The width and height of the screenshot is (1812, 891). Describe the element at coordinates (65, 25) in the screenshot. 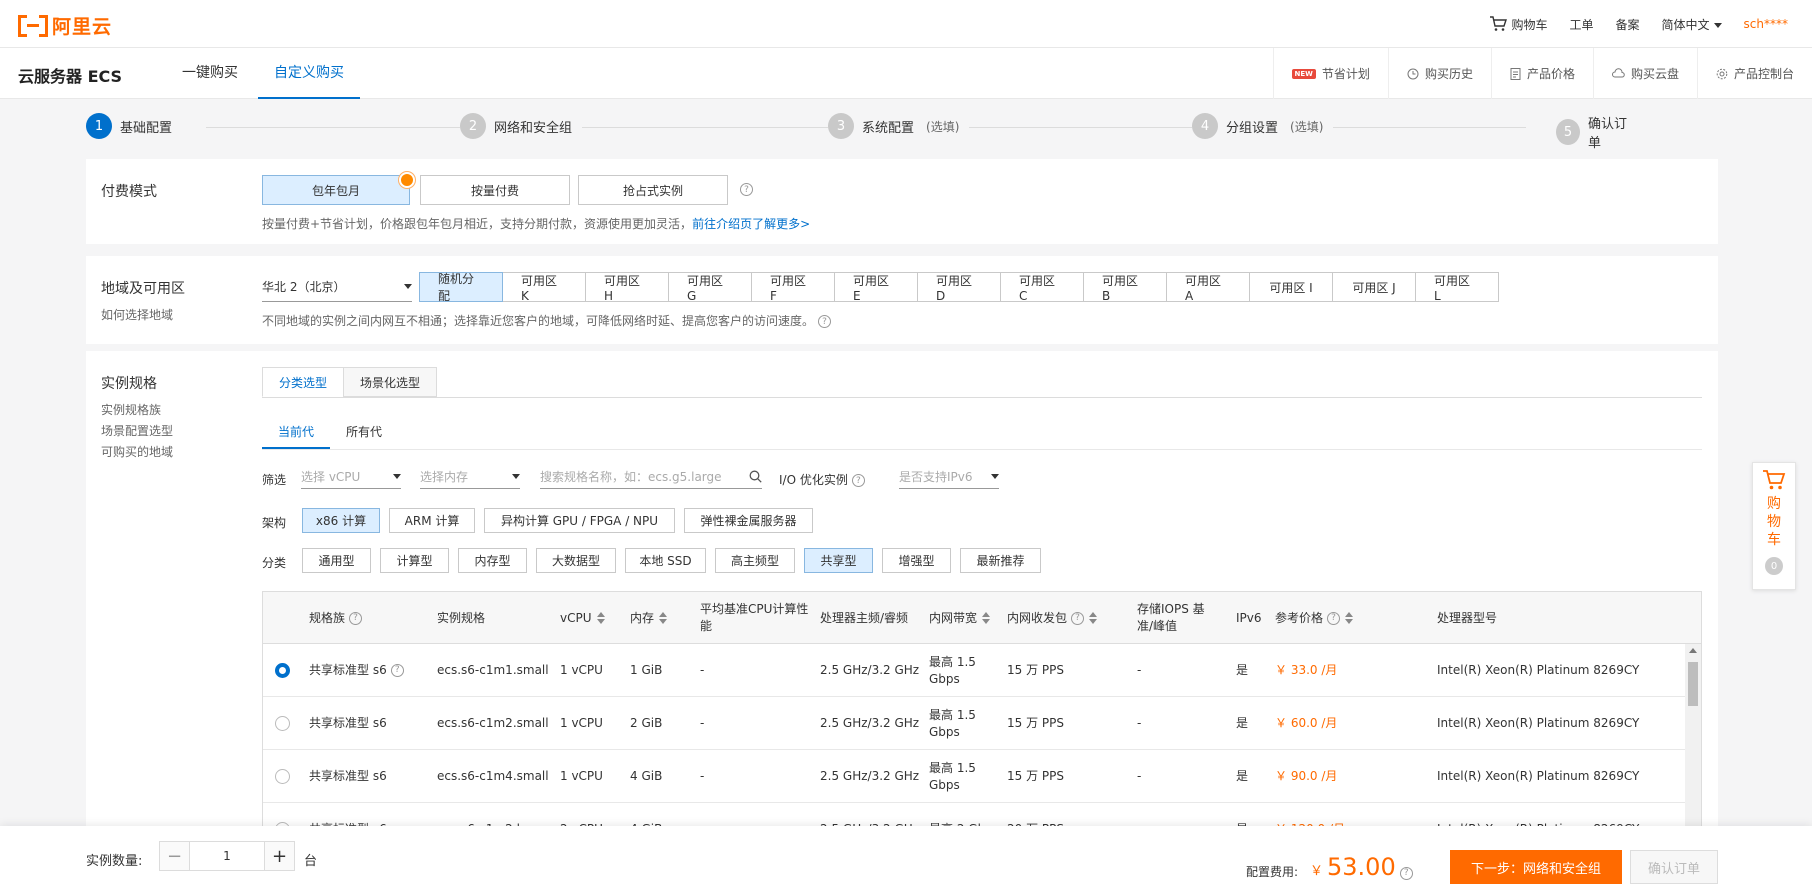

I see `aliyun-logo: 阿里云` at that location.